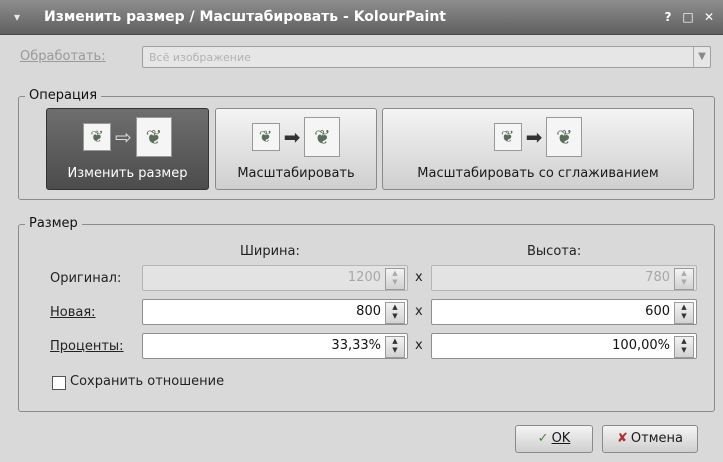  Describe the element at coordinates (368, 311) in the screenshot. I see `new-width-value: 800` at that location.